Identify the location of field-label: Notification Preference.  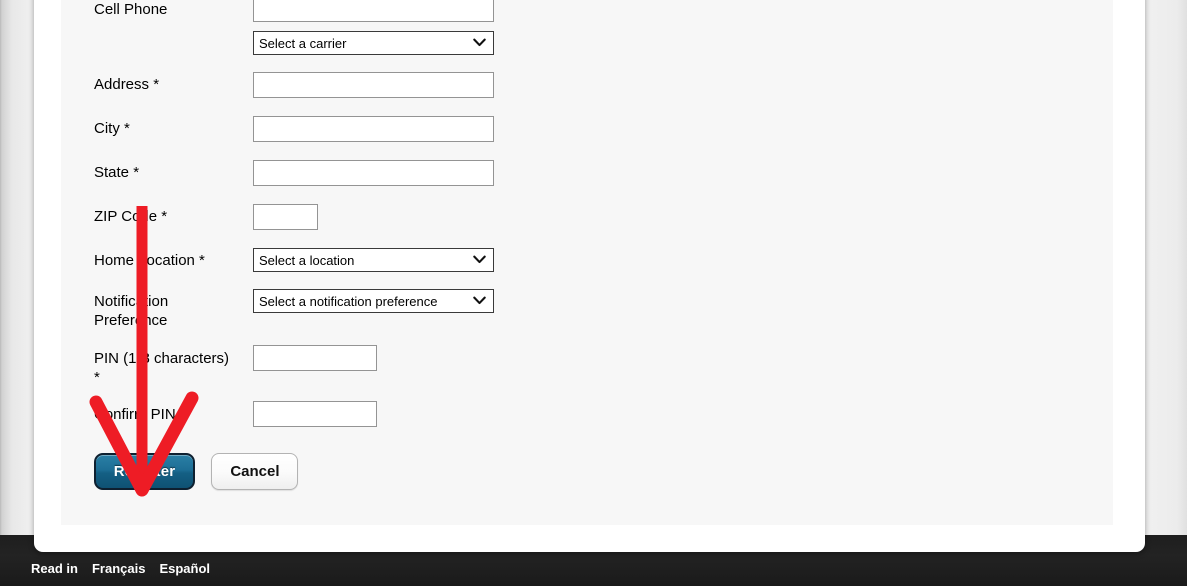
(131, 311).